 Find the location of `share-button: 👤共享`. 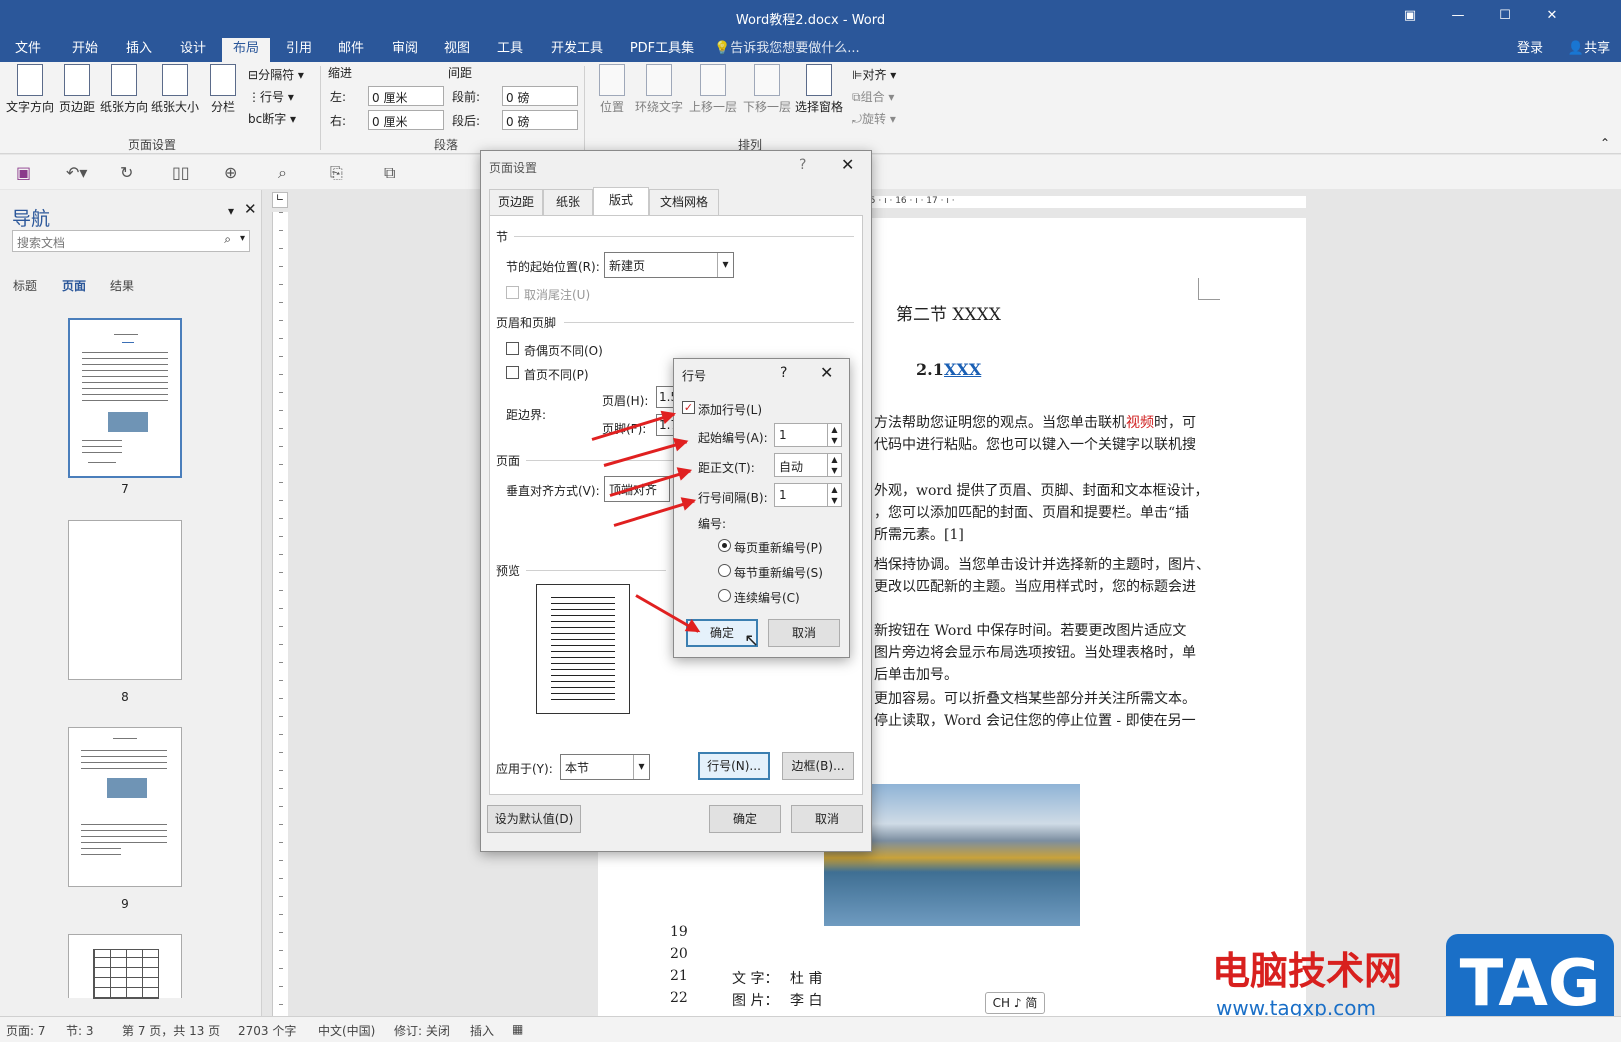

share-button: 👤共享 is located at coordinates (1589, 50).